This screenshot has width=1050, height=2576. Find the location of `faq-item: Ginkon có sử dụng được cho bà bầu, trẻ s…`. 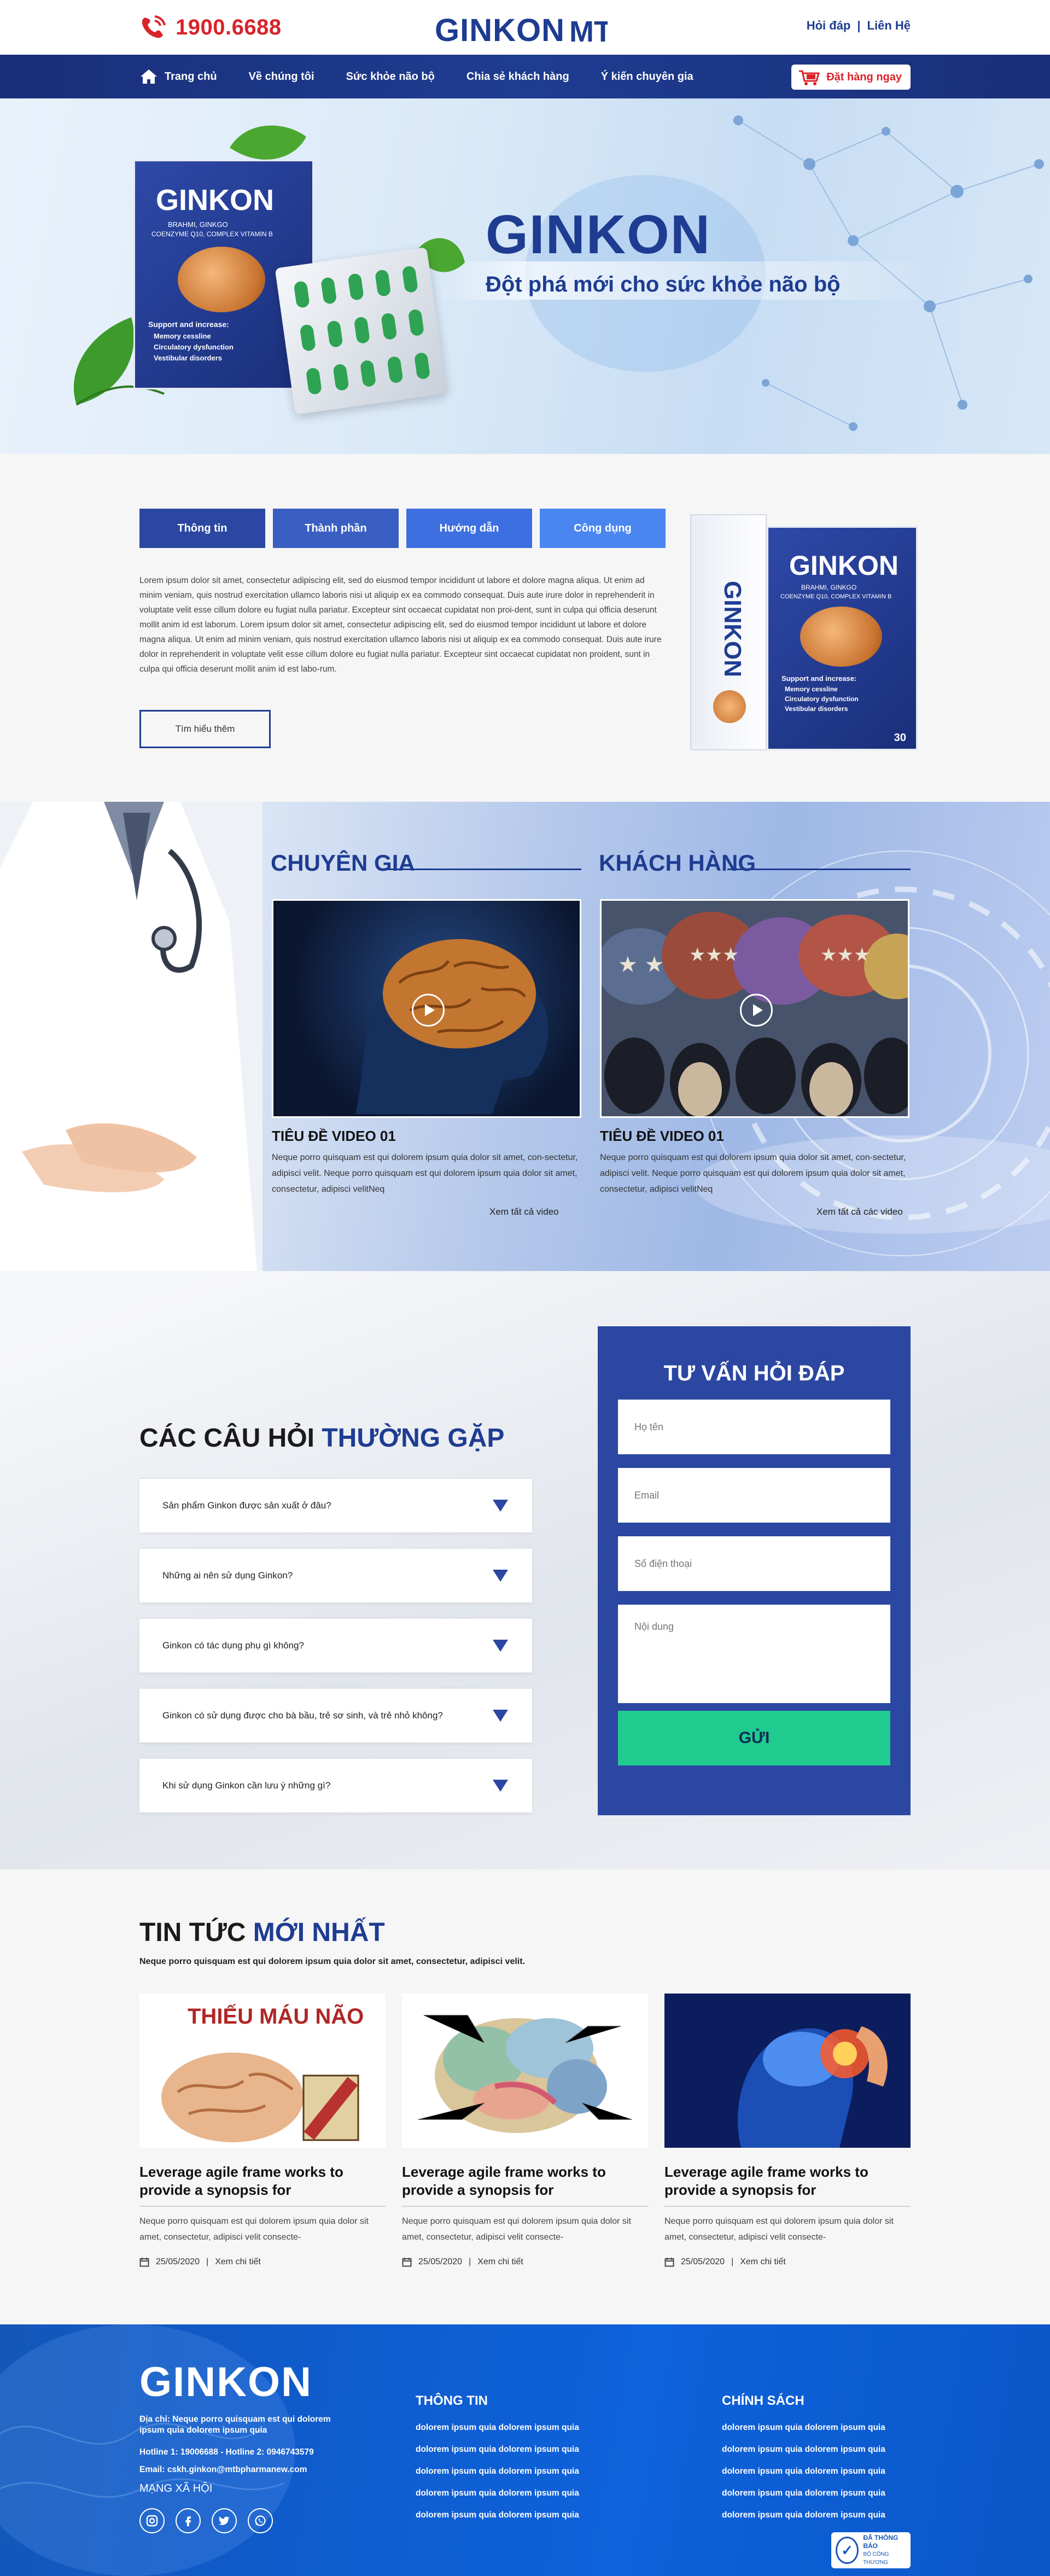

faq-item: Ginkon có sử dụng được cho bà bầu, trẻ s… is located at coordinates (335, 1715).